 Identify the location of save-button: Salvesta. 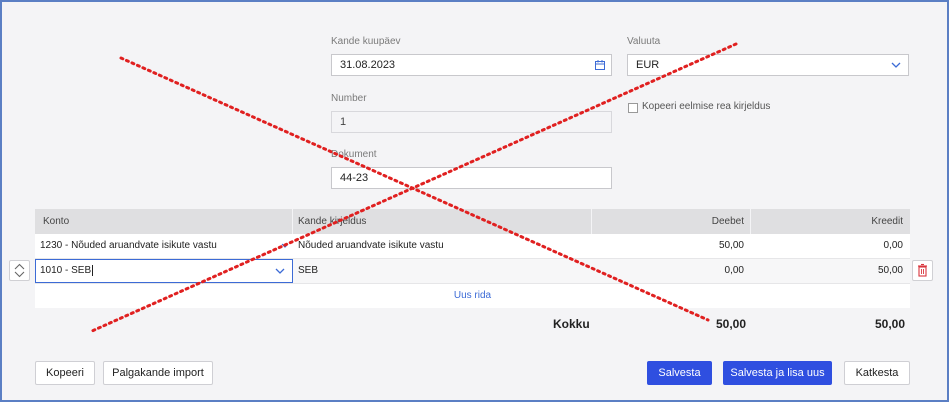
(679, 373).